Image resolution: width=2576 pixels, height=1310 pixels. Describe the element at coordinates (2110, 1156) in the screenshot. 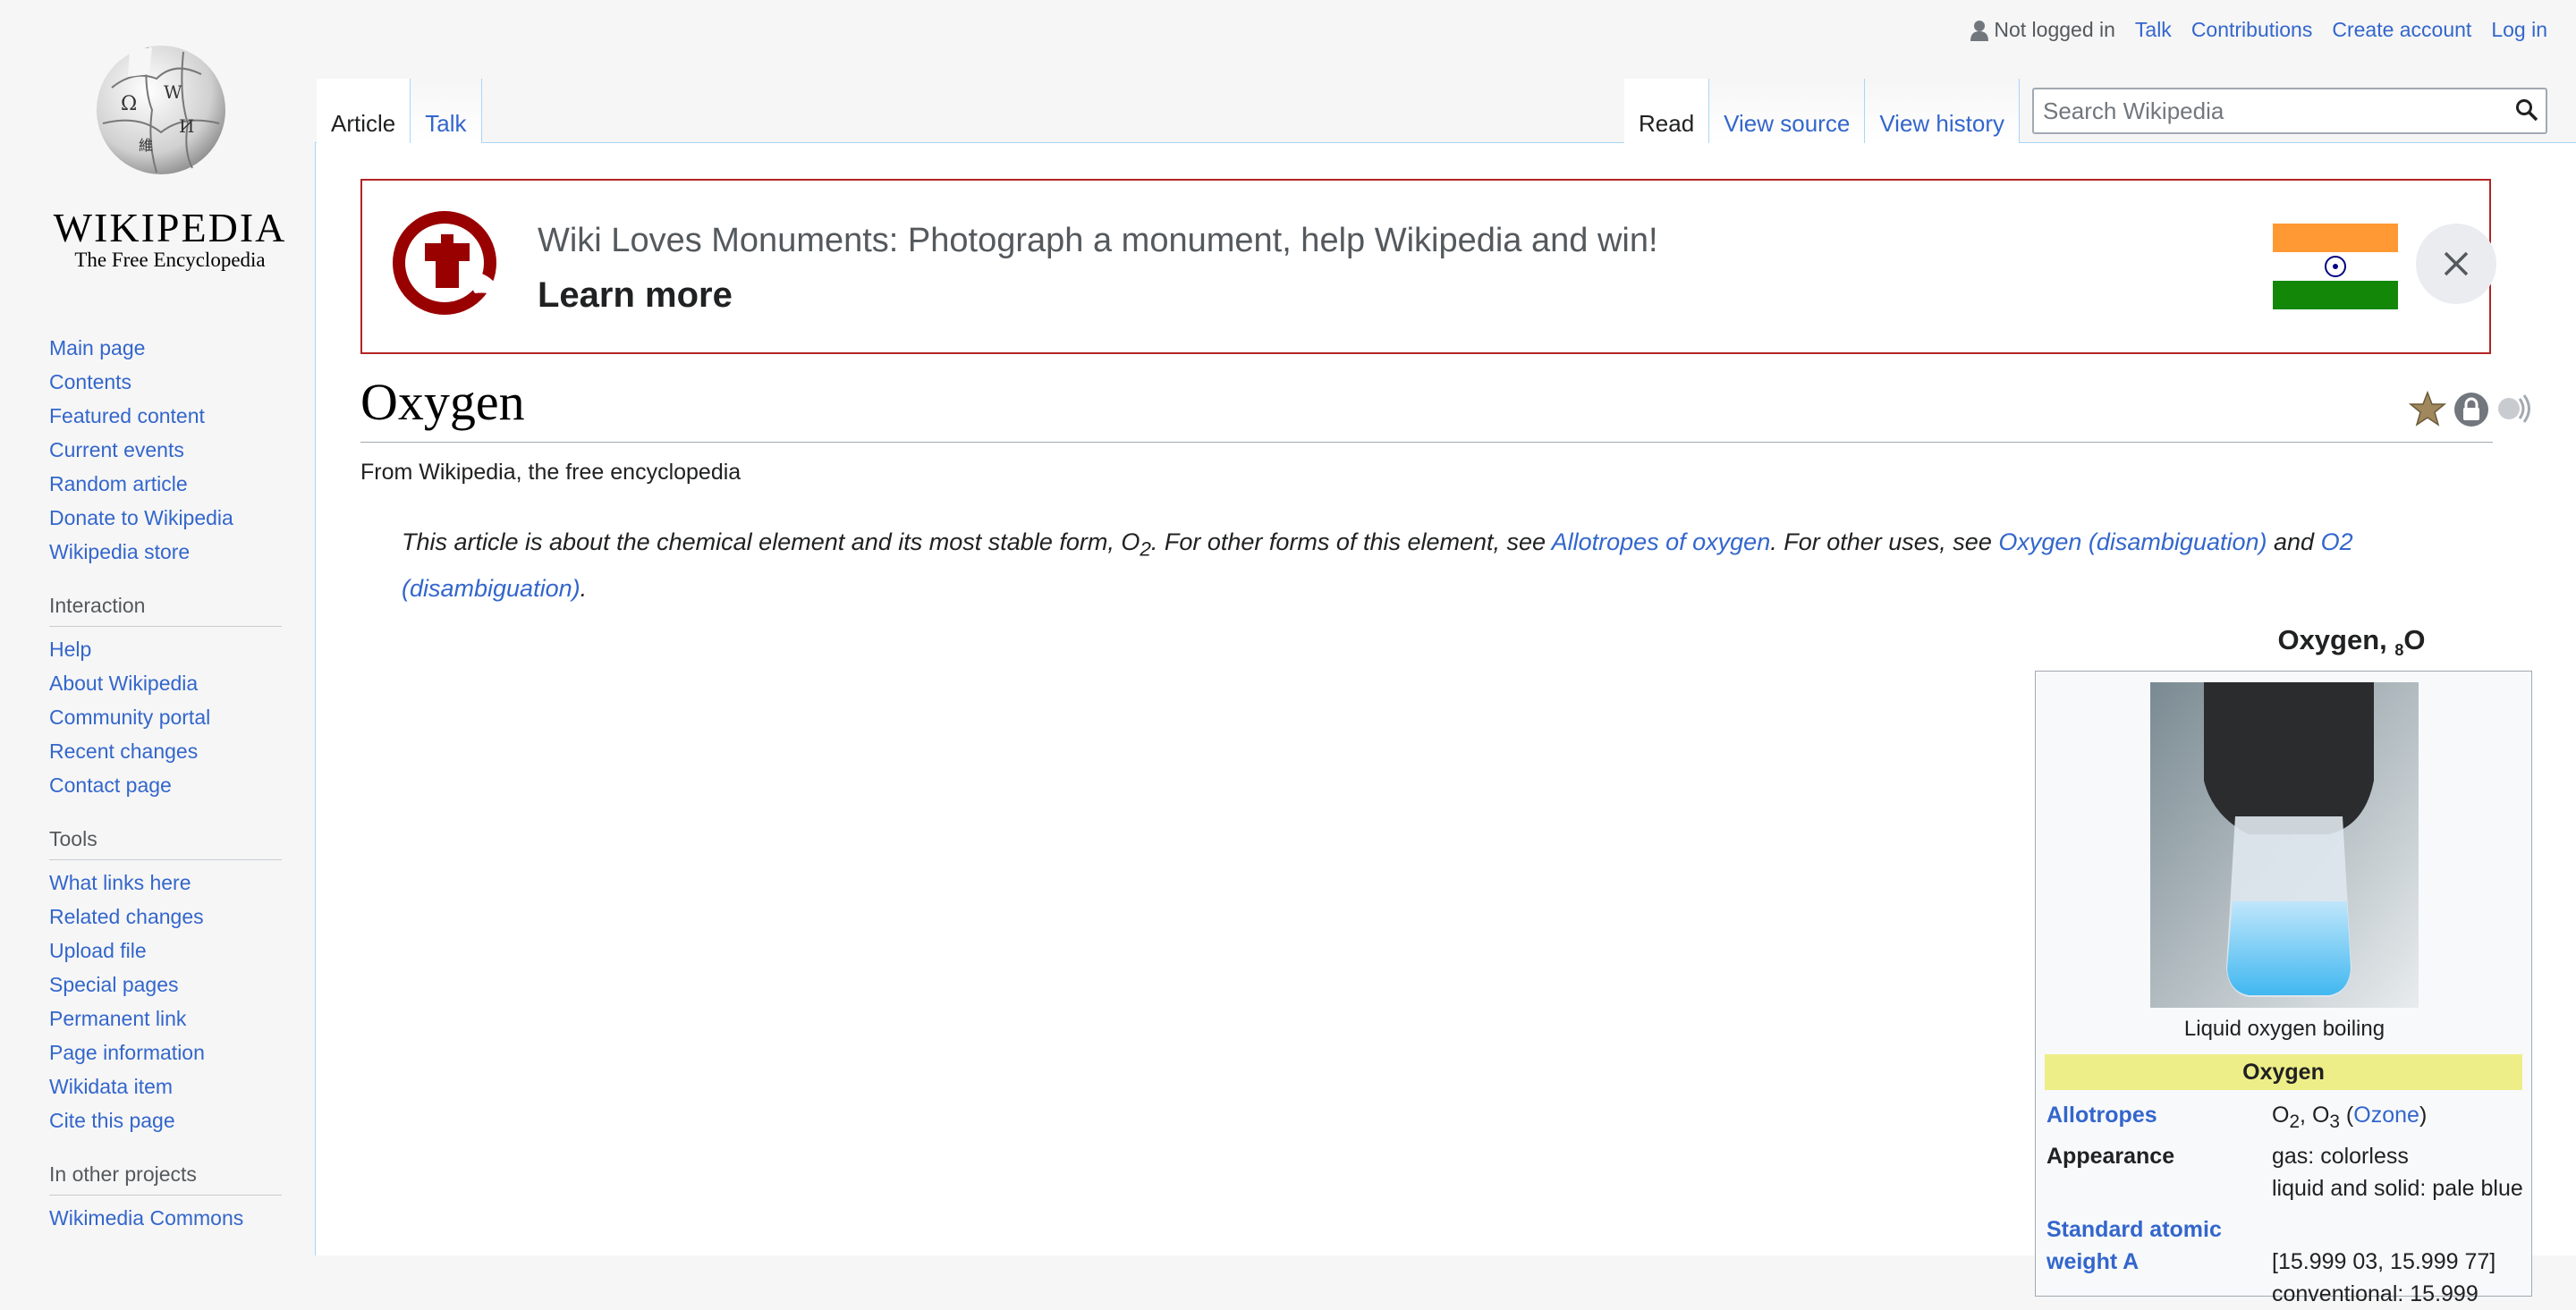

I see `infobox-label-appearance: Appearance` at that location.